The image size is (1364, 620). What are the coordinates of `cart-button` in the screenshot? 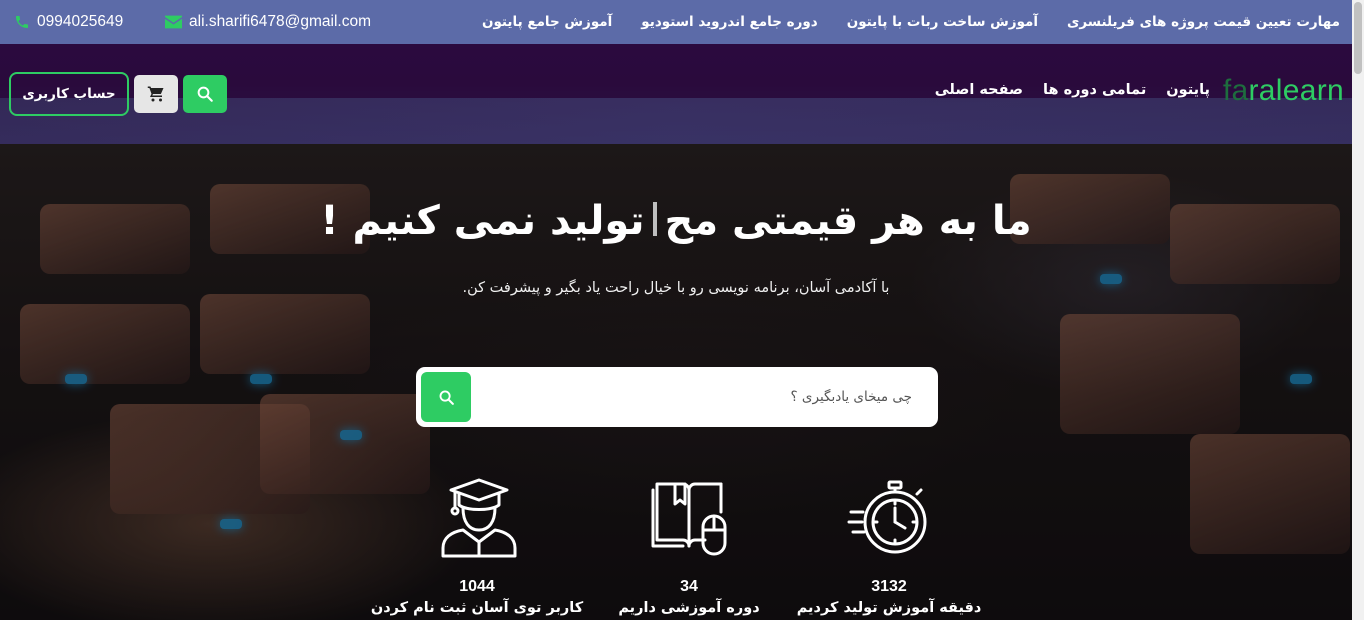 It's located at (156, 94).